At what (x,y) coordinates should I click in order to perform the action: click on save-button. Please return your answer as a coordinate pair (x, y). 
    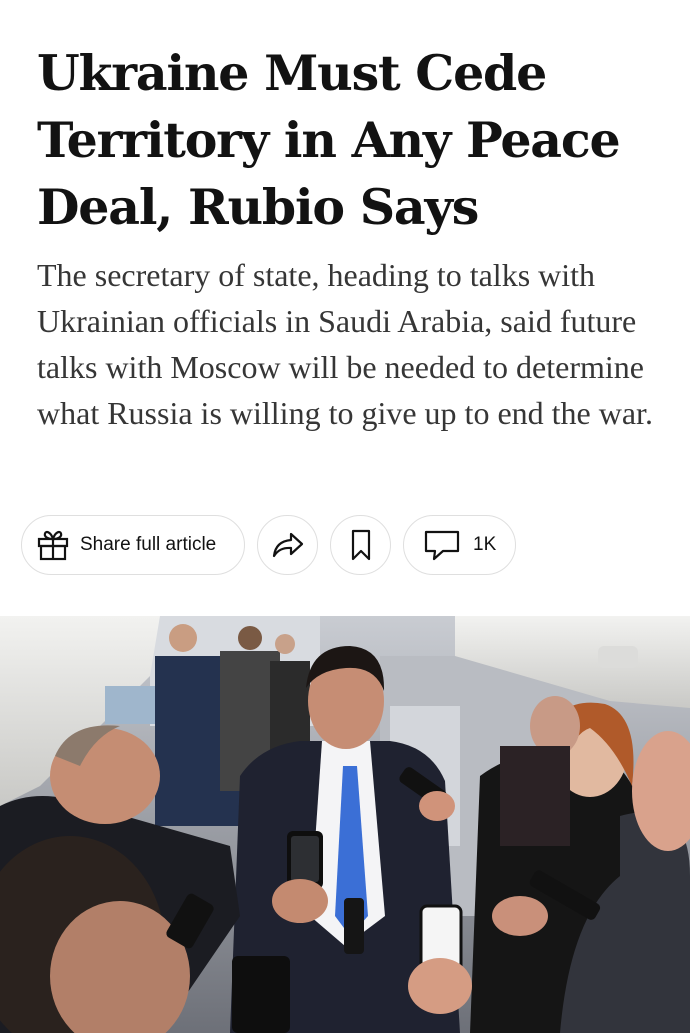
    Looking at the image, I should click on (360, 545).